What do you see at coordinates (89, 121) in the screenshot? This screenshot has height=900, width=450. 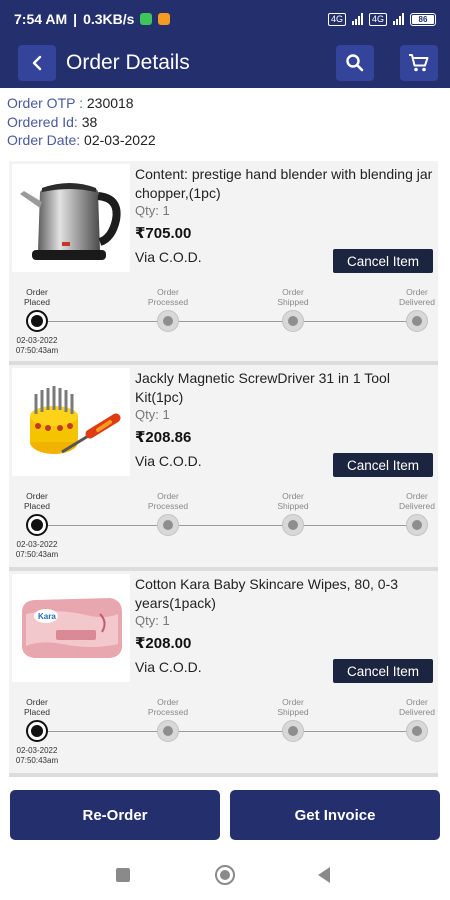 I see `order-id-value: 38` at bounding box center [89, 121].